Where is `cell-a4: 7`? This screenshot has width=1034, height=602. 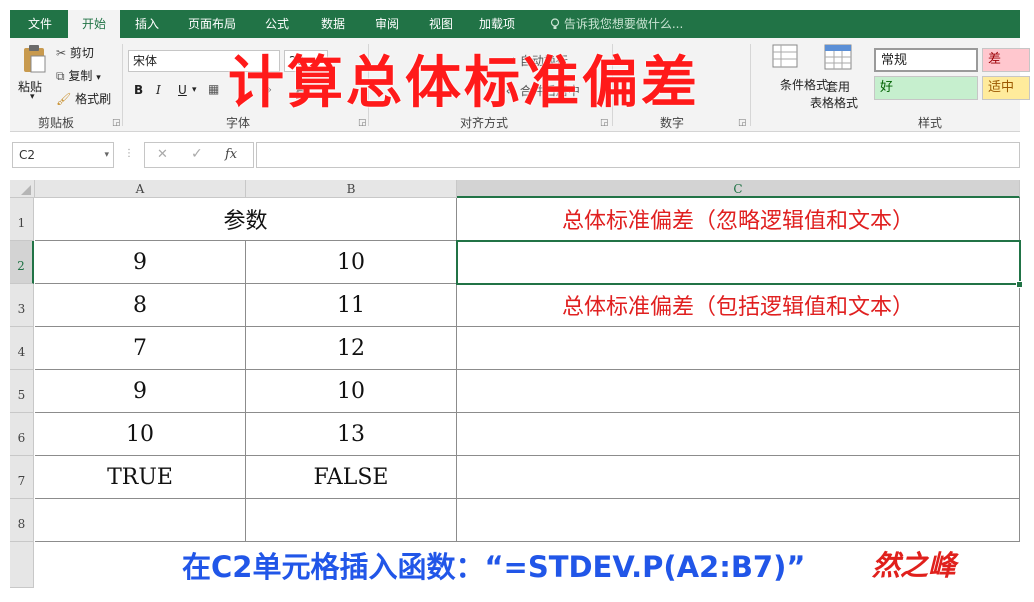 cell-a4: 7 is located at coordinates (140, 348).